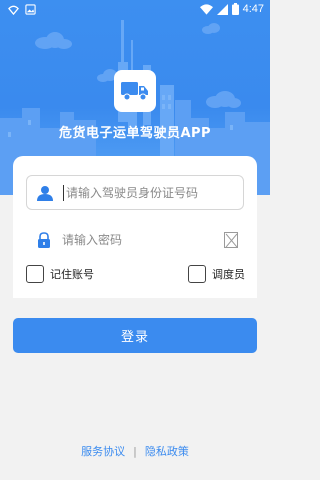 The width and height of the screenshot is (320, 480). I want to click on lock-icon, so click(44, 239).